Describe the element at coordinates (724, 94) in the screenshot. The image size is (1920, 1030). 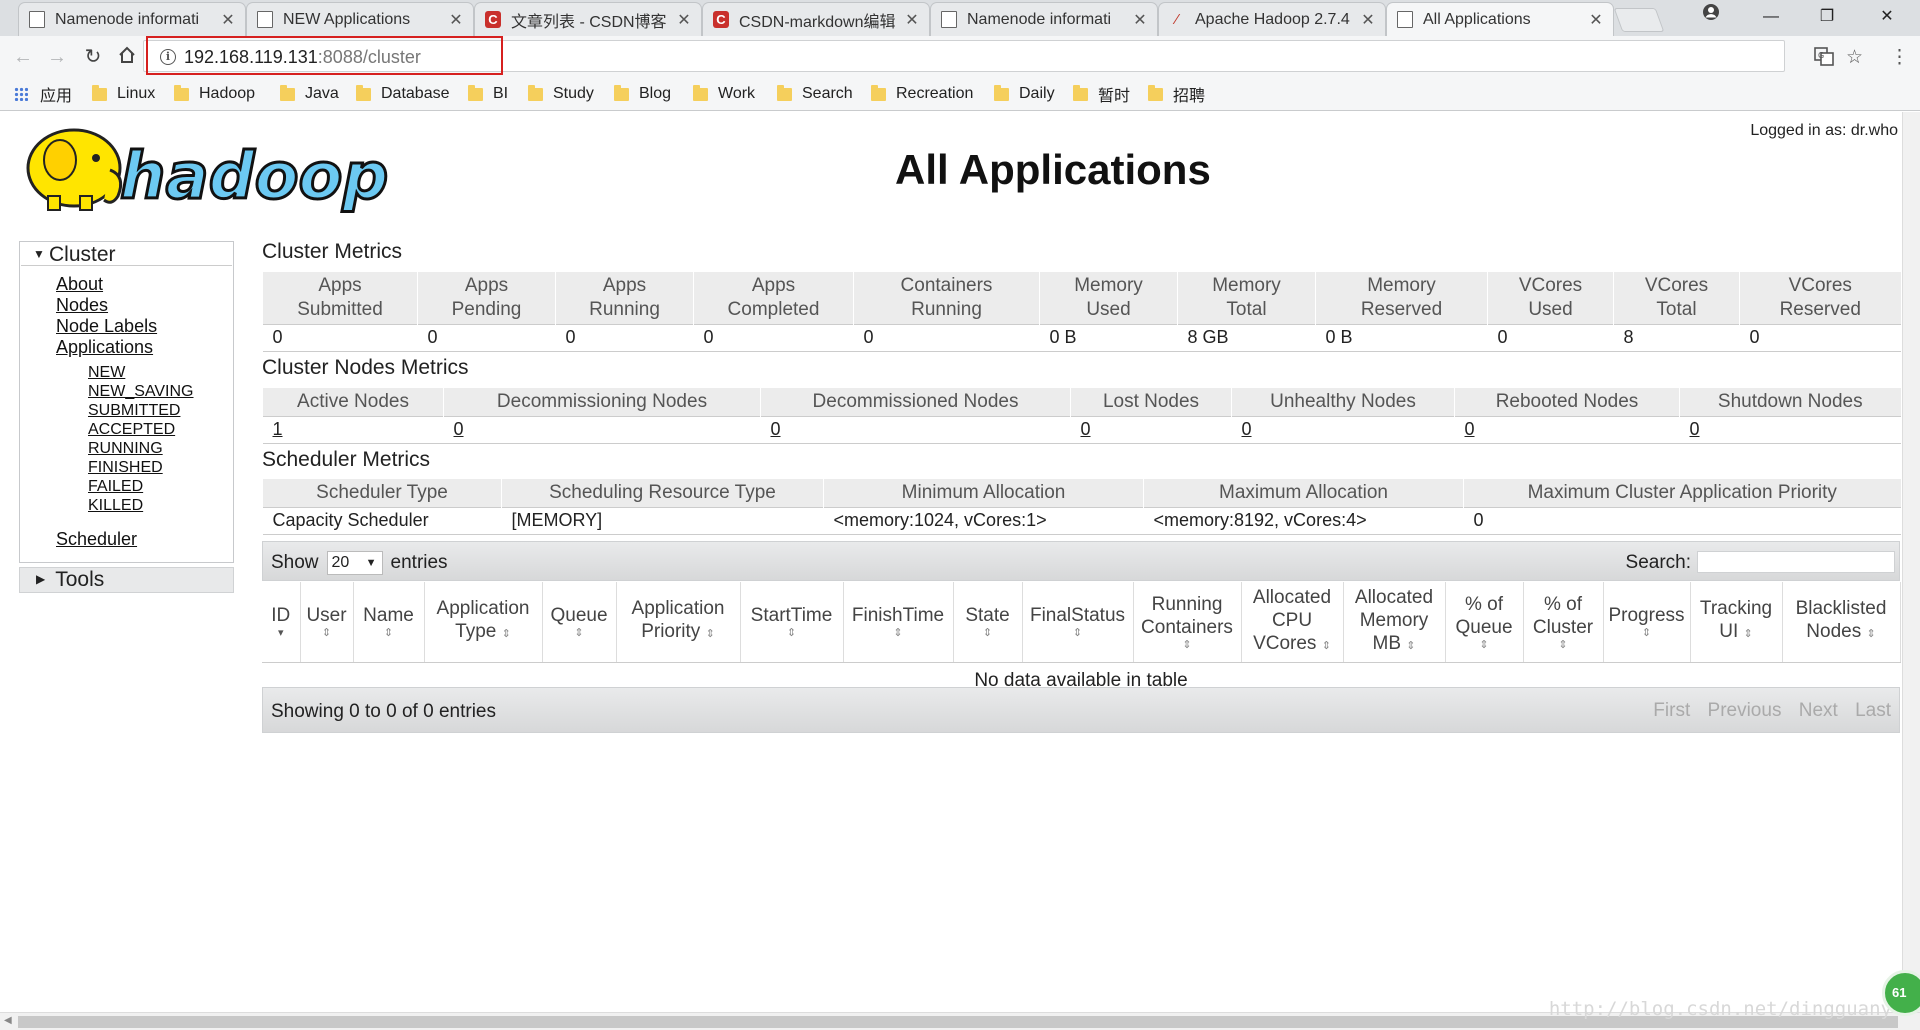
I see `bookmark-folder: Work` at that location.